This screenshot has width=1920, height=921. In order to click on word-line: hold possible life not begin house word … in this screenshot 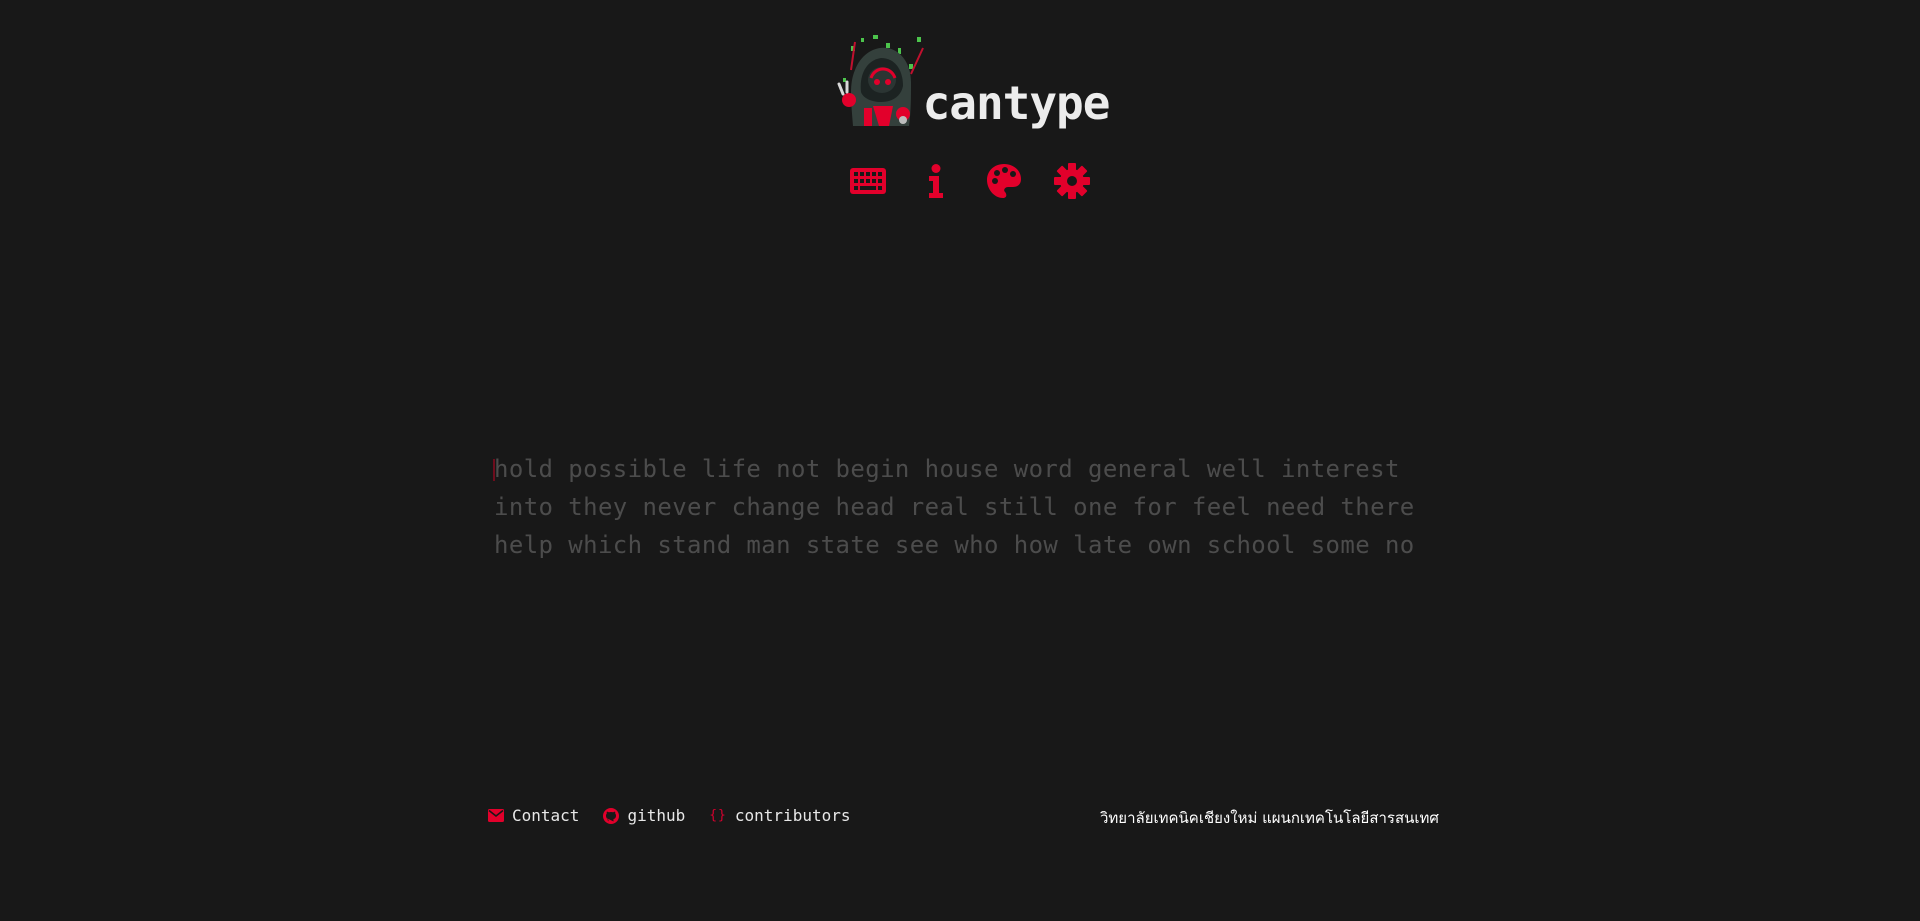, I will do `click(946, 469)`.